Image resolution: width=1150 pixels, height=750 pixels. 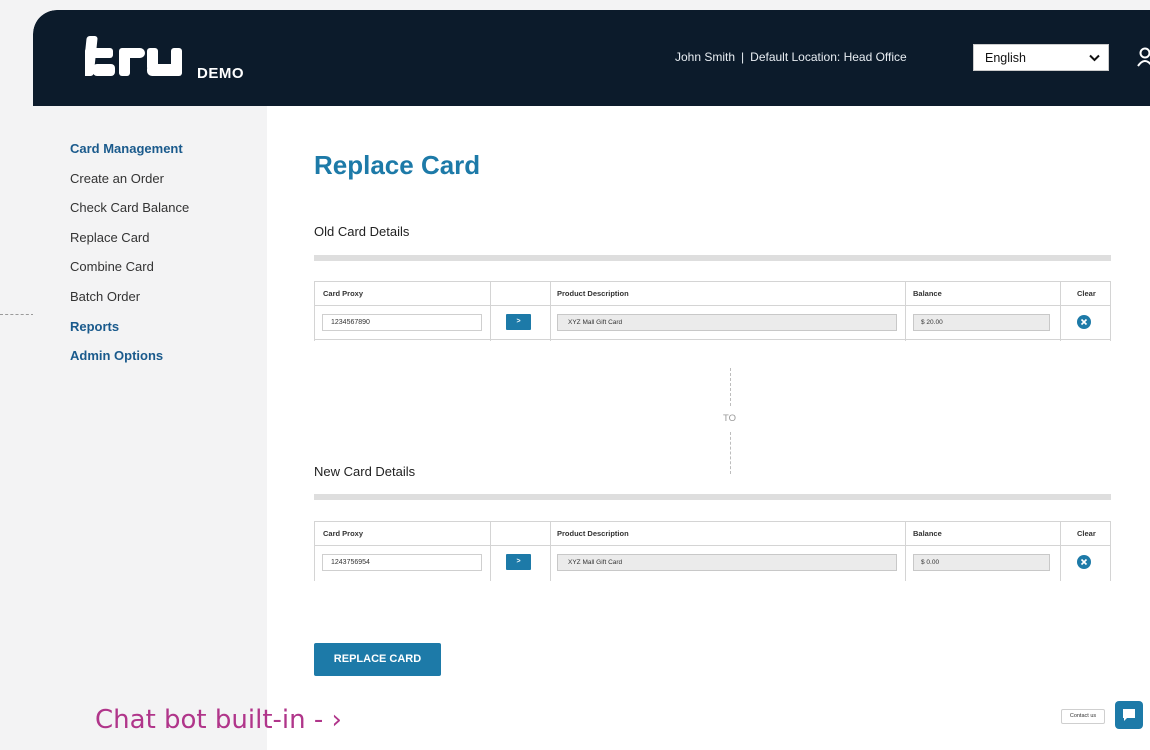 What do you see at coordinates (365, 471) in the screenshot?
I see `new-card-section-label: New Card Details` at bounding box center [365, 471].